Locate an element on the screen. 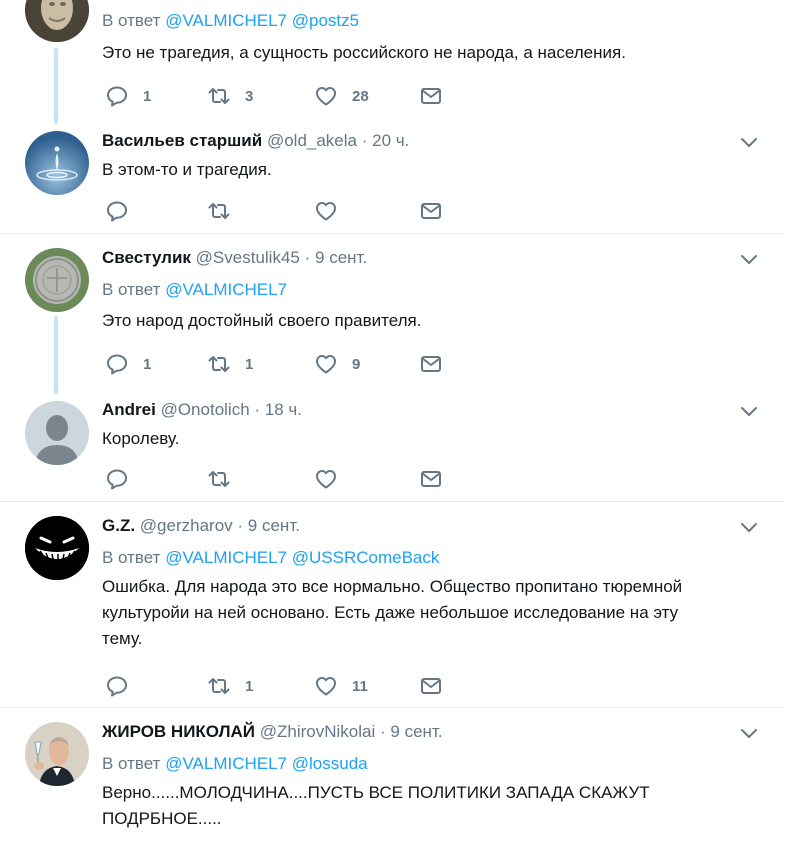  tweet-text: Это народ достойный своего правителя. is located at coordinates (262, 320).